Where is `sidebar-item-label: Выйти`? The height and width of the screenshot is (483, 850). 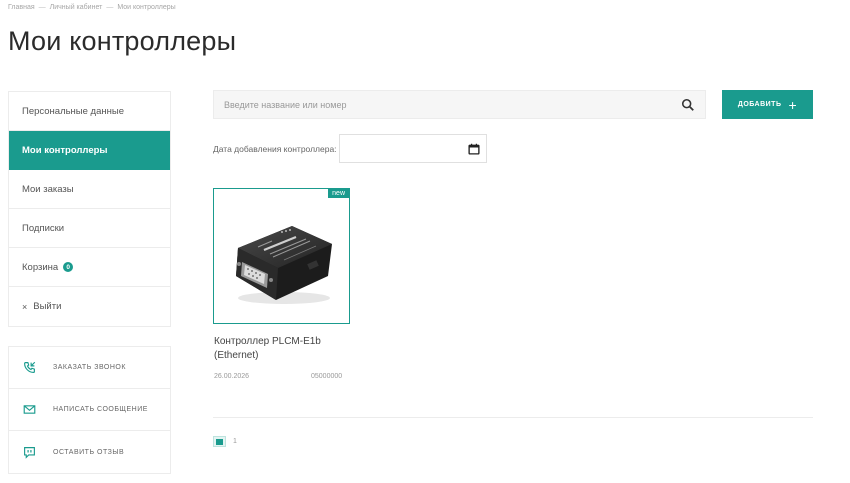 sidebar-item-label: Выйти is located at coordinates (47, 306).